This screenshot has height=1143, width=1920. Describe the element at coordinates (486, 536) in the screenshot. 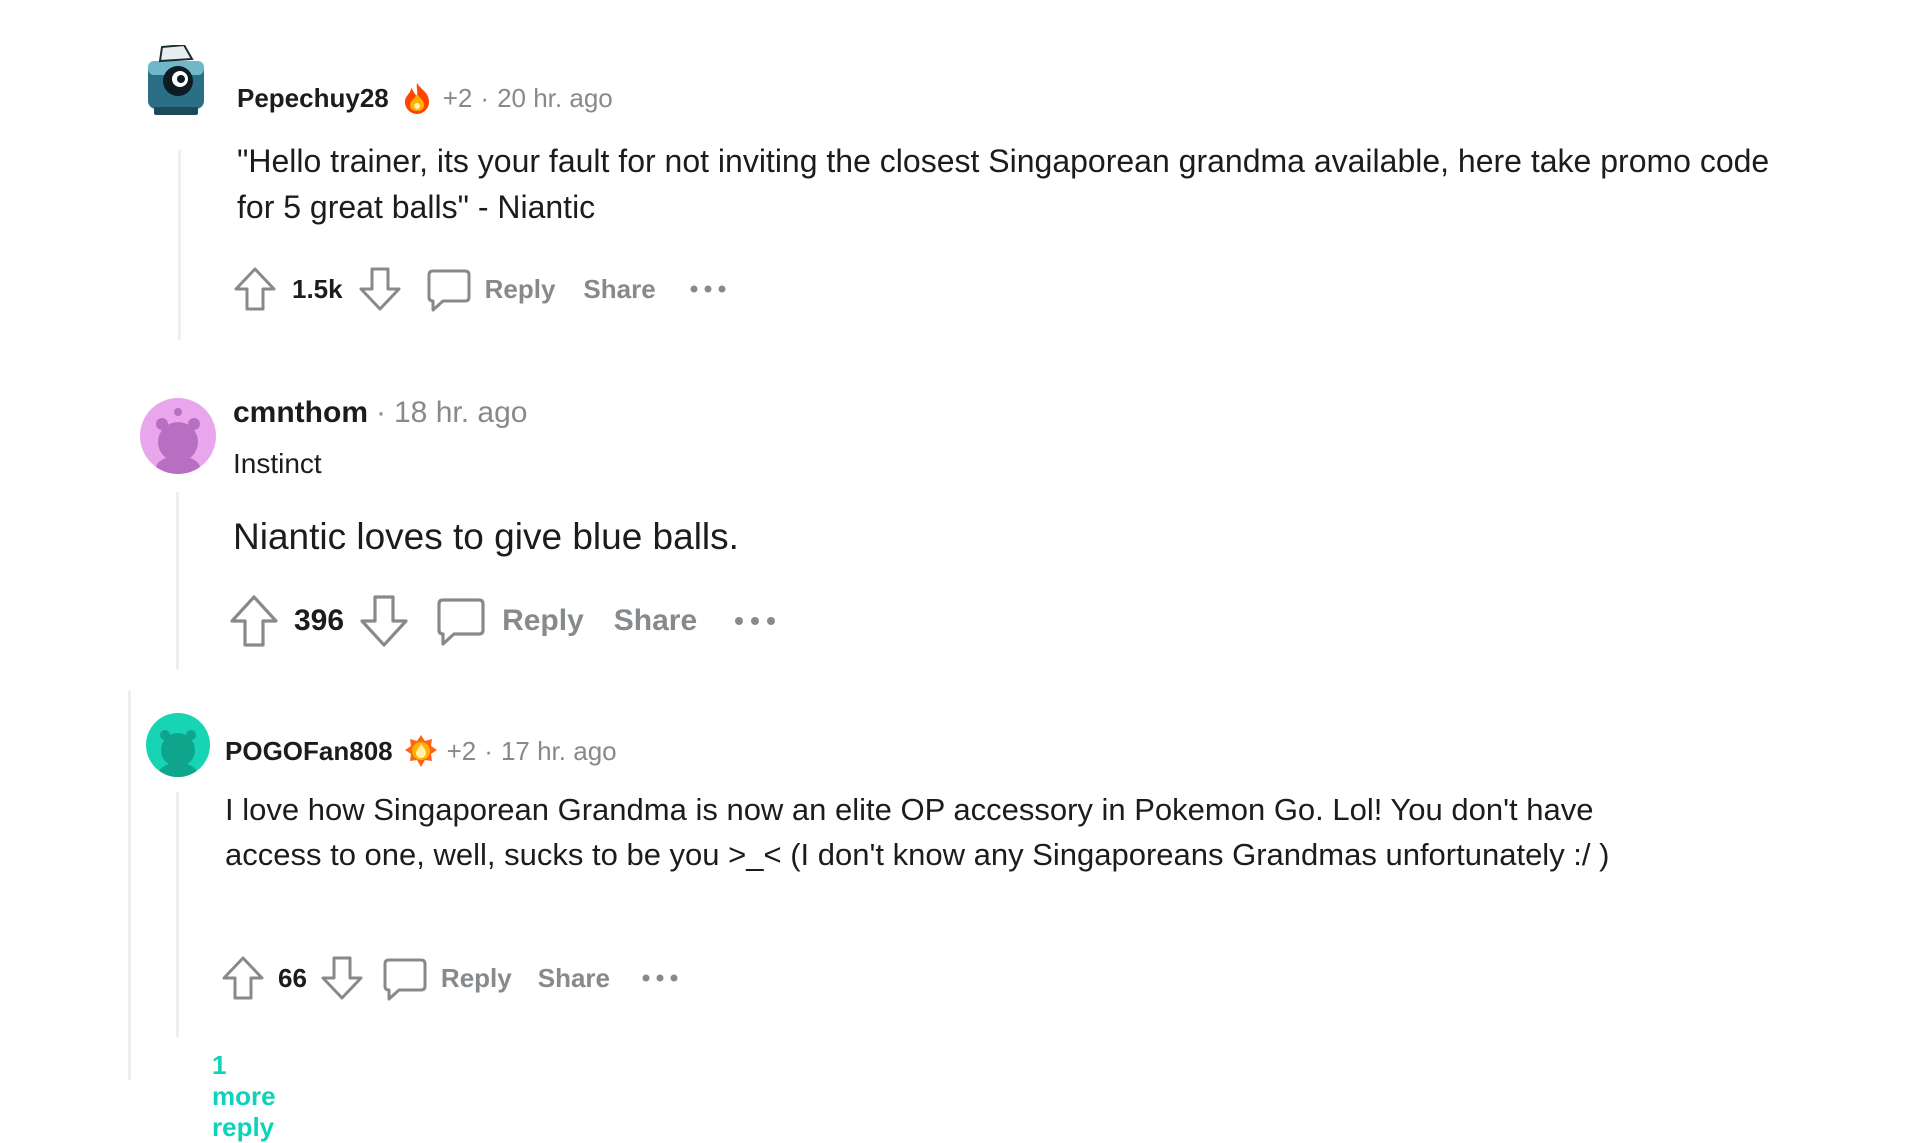

I see `comment-body: Niantic loves to give blue balls.` at that location.